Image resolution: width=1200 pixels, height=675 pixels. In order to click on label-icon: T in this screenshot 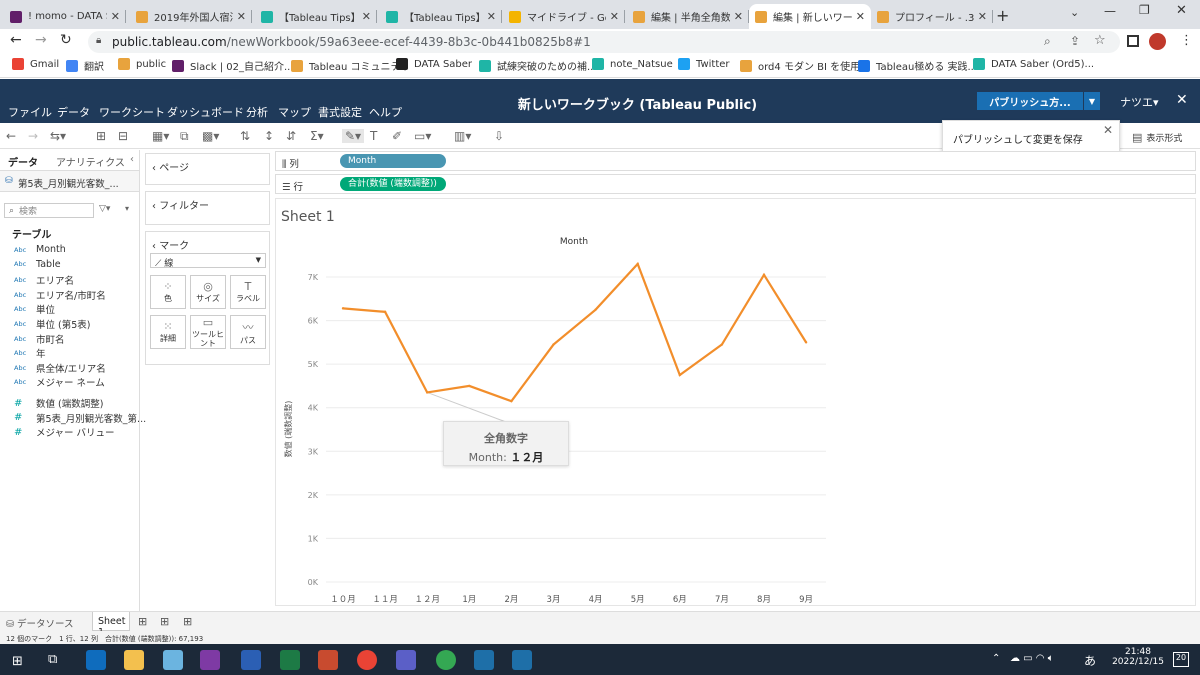, I will do `click(373, 136)`.